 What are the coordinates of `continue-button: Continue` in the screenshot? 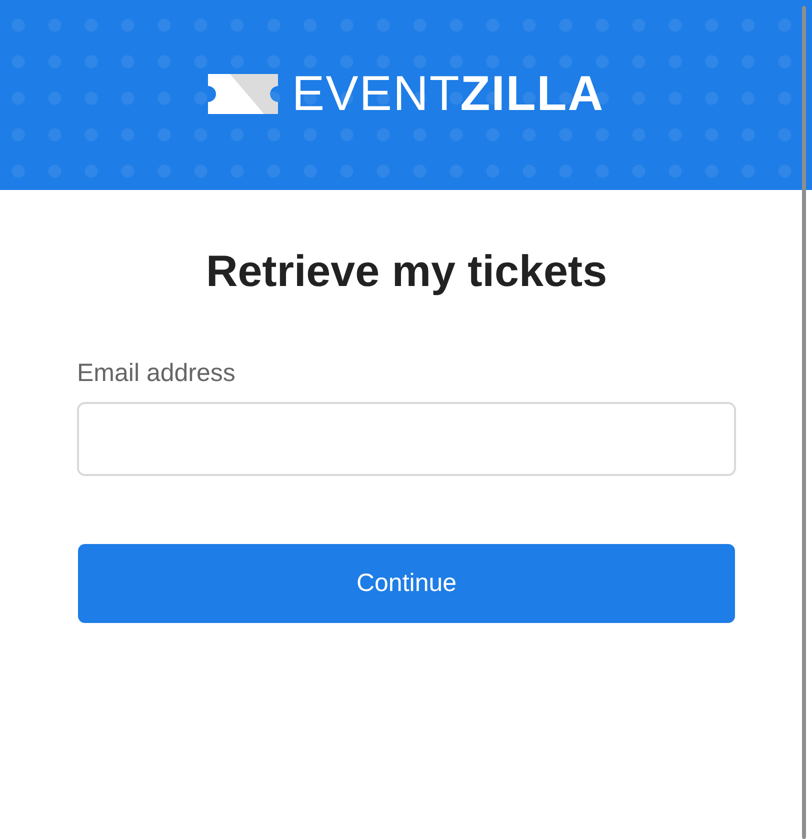 It's located at (406, 584).